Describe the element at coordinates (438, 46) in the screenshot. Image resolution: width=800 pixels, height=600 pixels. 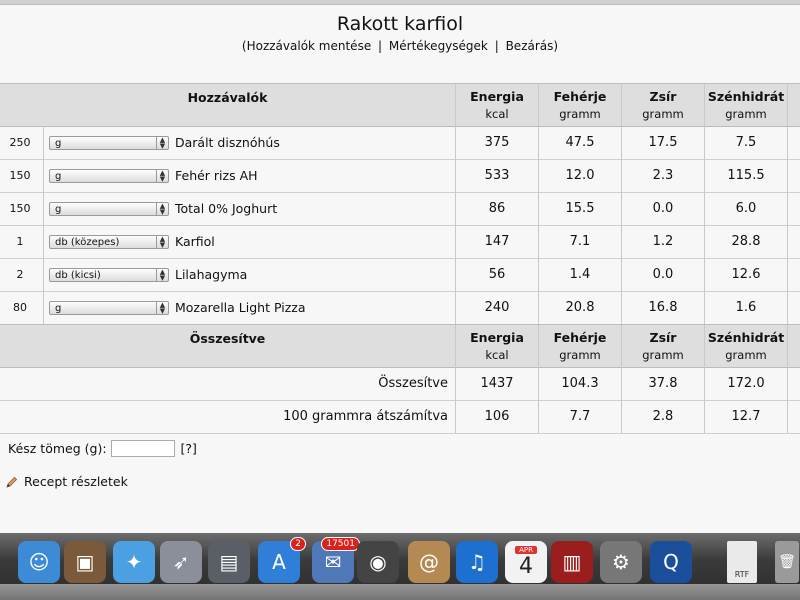
I see `units-link: Mértékegységek` at that location.